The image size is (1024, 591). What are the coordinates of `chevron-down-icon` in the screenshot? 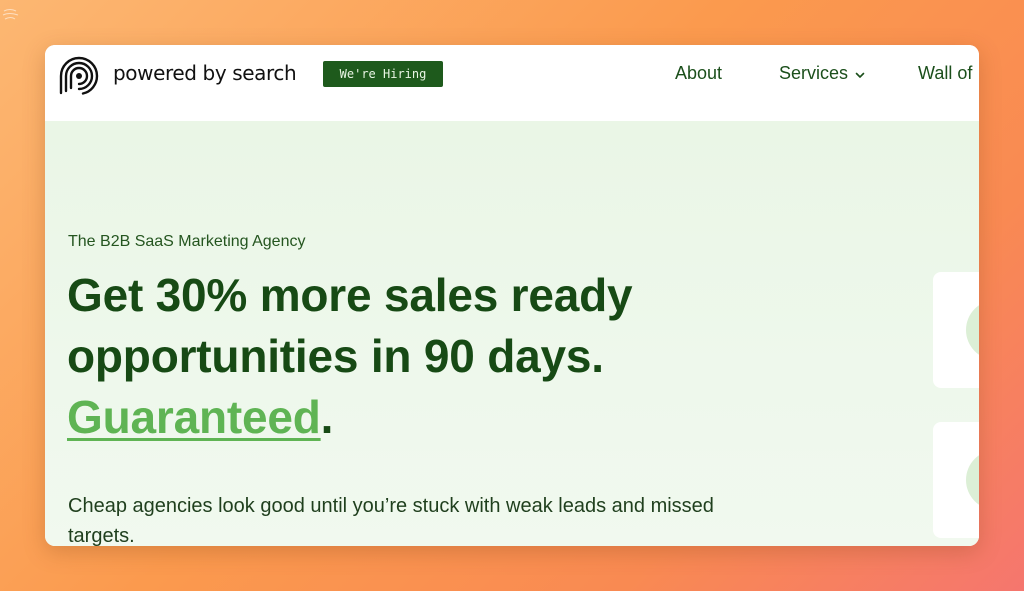 It's located at (860, 75).